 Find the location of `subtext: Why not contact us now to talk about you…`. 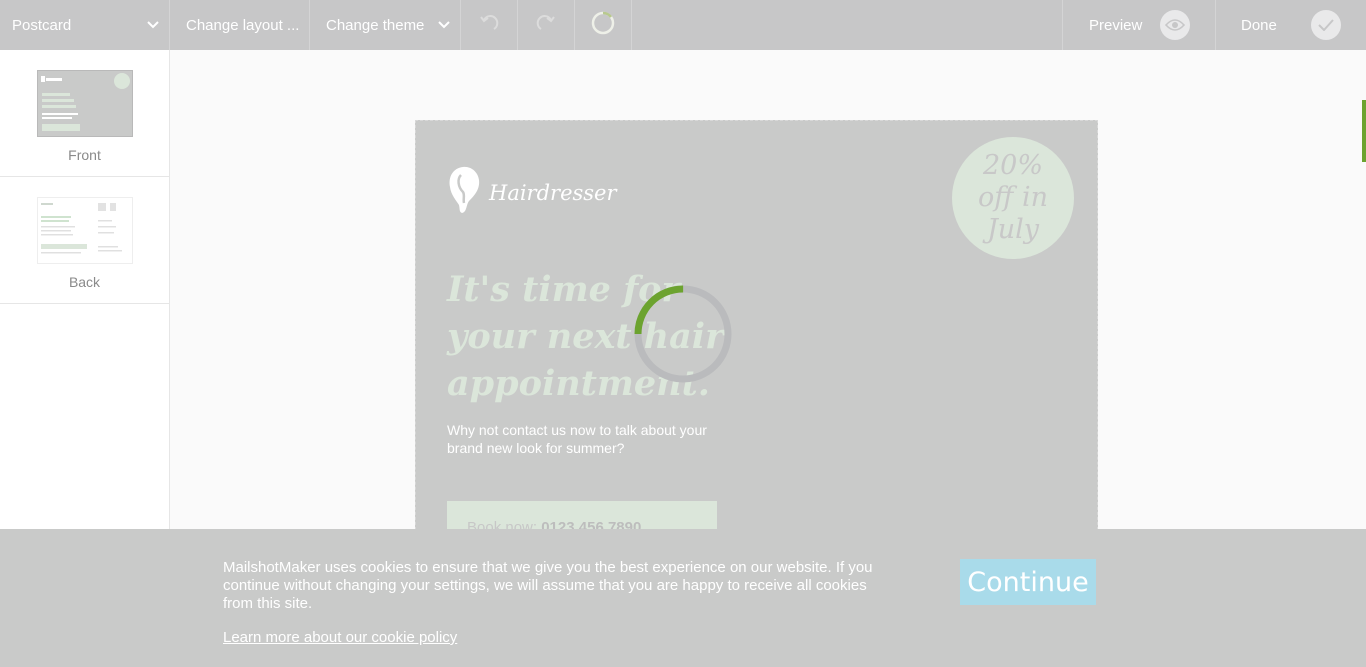

subtext: Why not contact us now to talk about you… is located at coordinates (577, 439).